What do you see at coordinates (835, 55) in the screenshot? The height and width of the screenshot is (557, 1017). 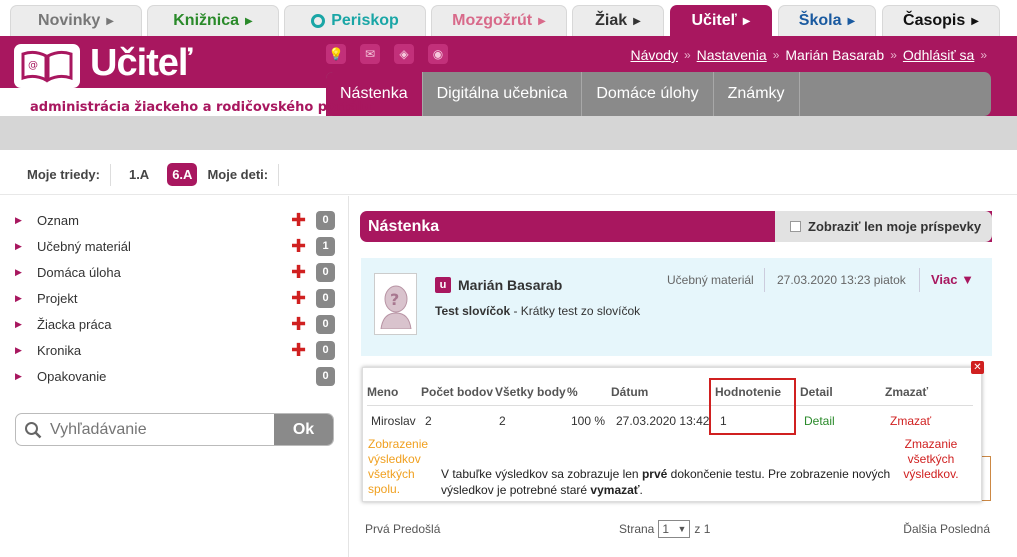 I see `current-user: Marián Basarab` at bounding box center [835, 55].